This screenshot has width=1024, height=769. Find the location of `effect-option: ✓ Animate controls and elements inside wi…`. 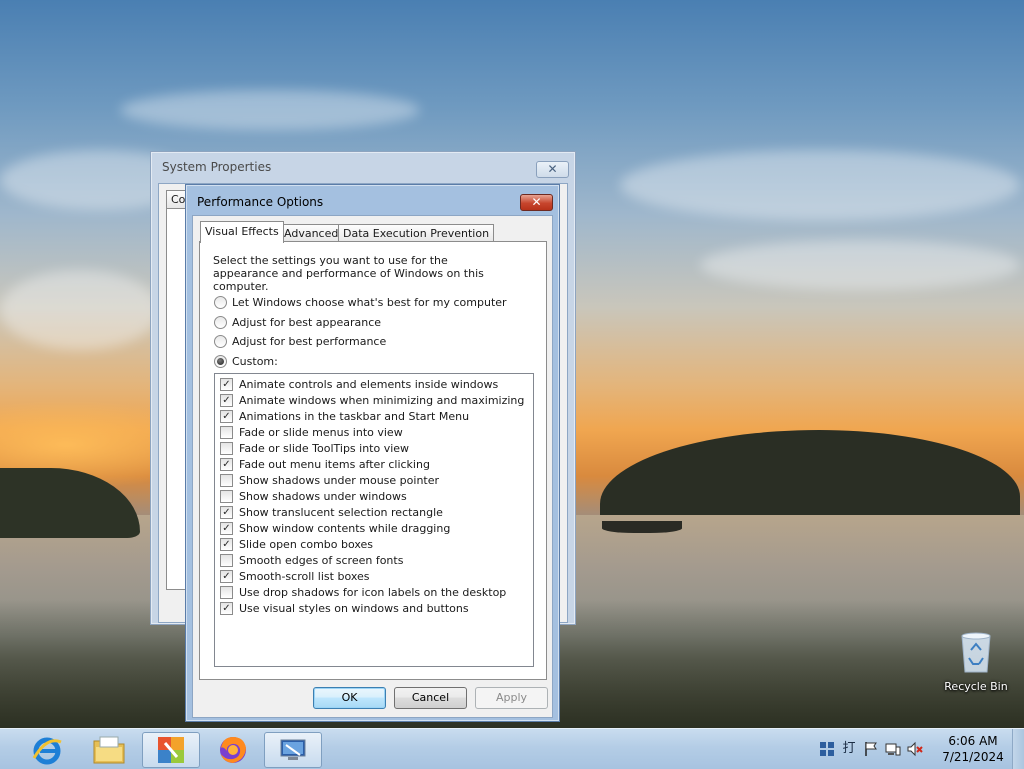

effect-option: ✓ Animate controls and elements inside wi… is located at coordinates (359, 384).